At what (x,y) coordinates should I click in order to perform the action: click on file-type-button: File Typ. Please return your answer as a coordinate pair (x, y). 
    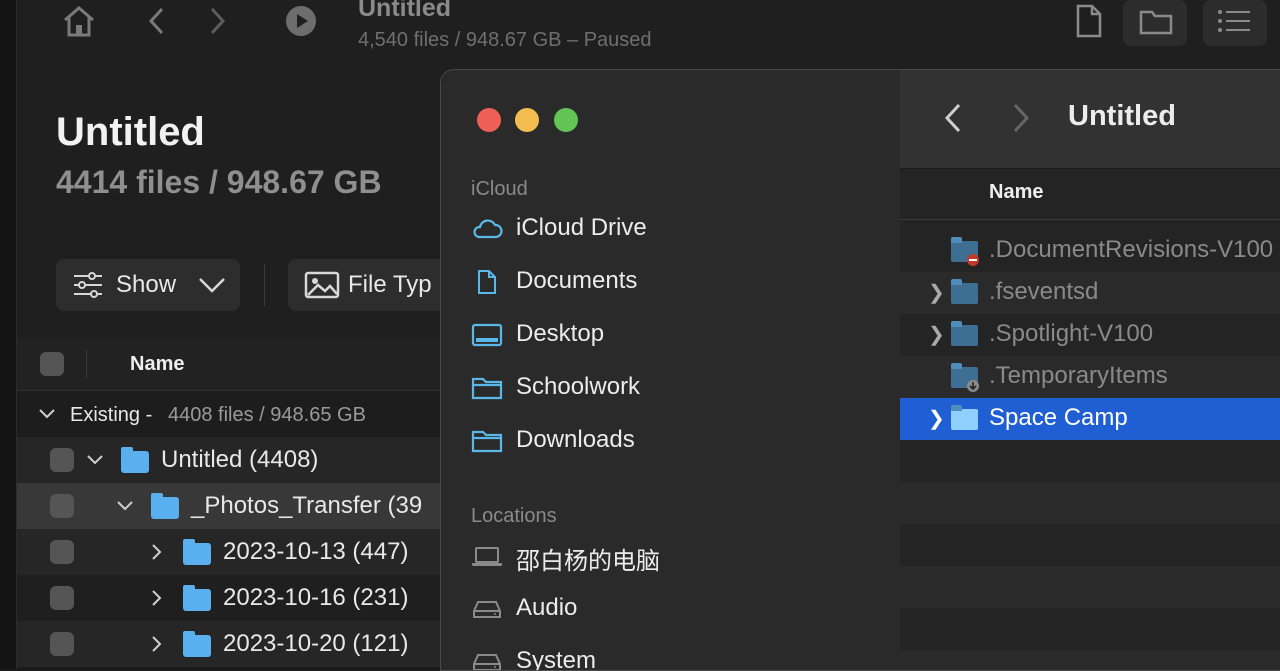
    Looking at the image, I should click on (368, 285).